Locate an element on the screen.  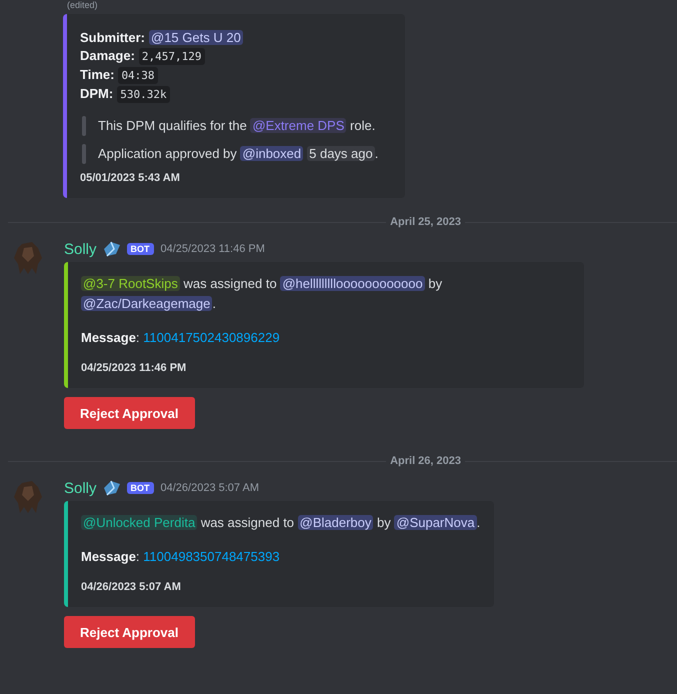
user-mention: @15 Gets U 20 is located at coordinates (196, 37).